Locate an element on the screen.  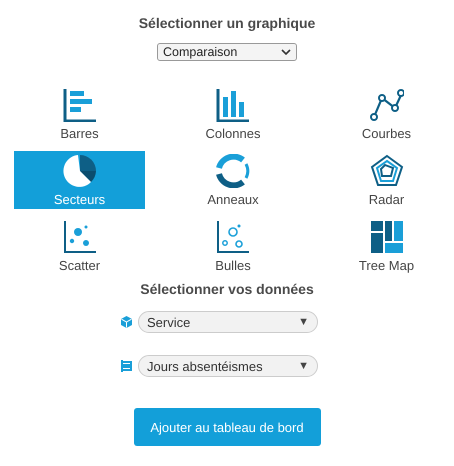
chart-type-tile: Barres is located at coordinates (79, 114).